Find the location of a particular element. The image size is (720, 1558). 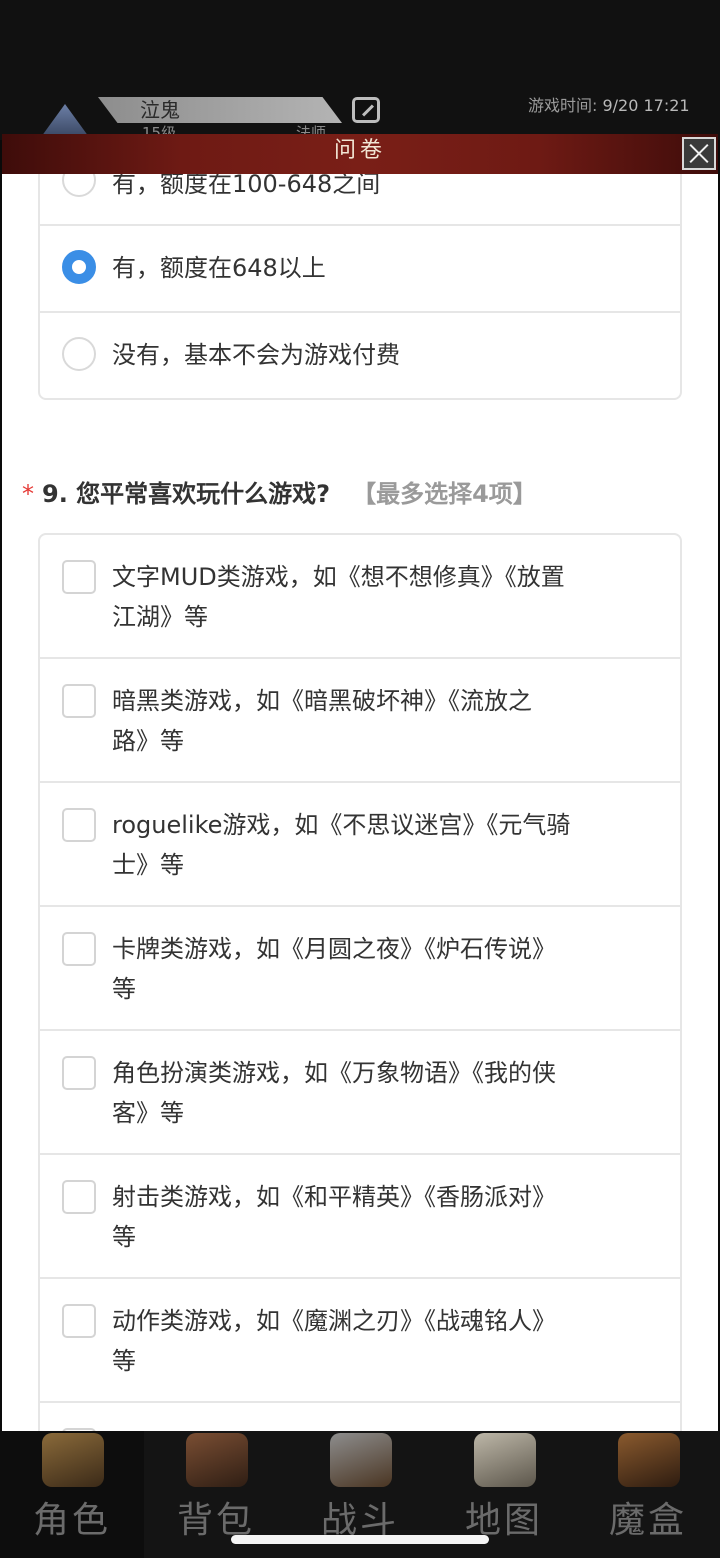

q8-option-label: 没有，基本不会为游戏付费 is located at coordinates (256, 355).